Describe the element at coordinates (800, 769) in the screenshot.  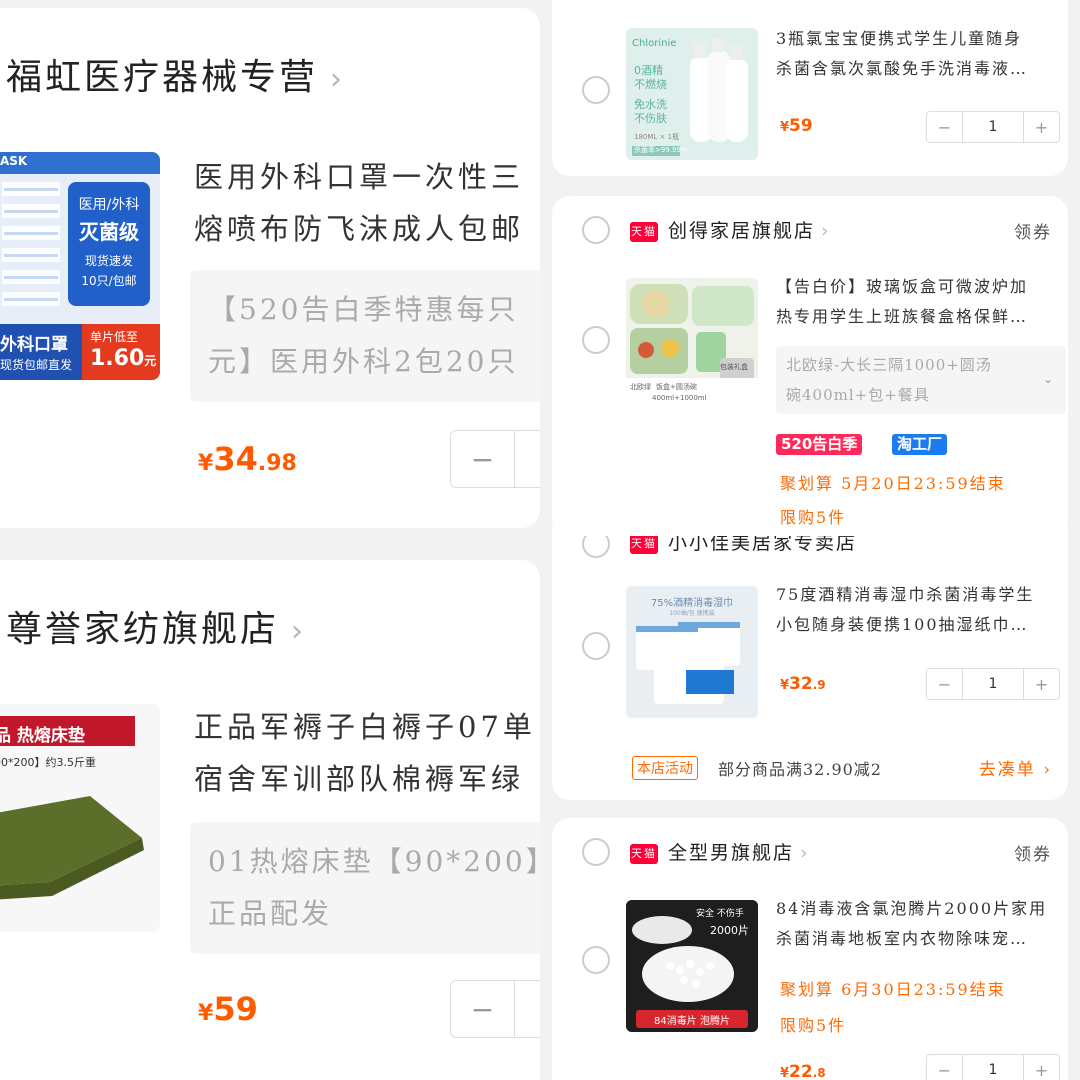
I see `store-activity-text: 部分商品满32.90减2` at that location.